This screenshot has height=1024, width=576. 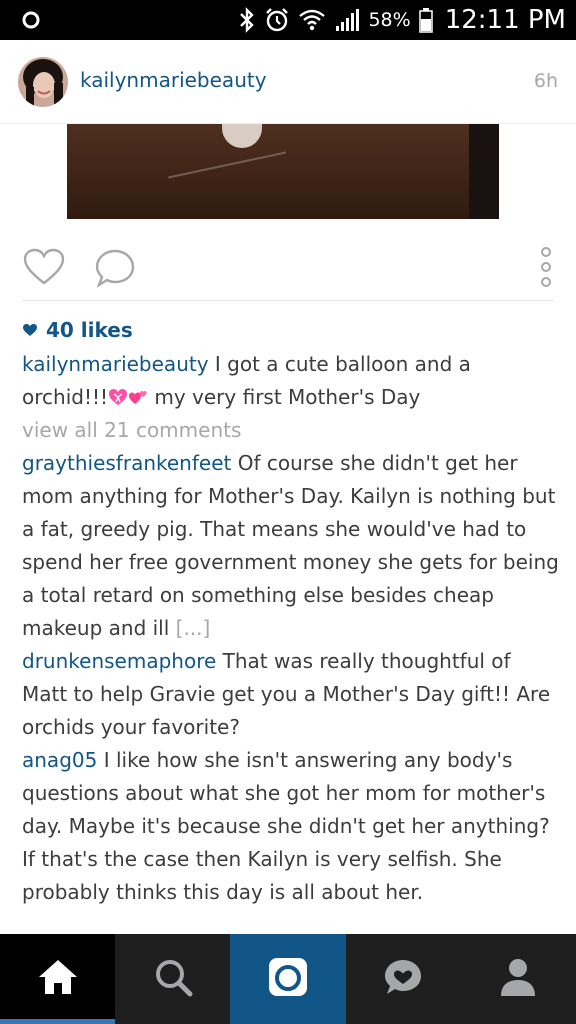 I want to click on two-hearts-emoji, so click(x=138, y=393).